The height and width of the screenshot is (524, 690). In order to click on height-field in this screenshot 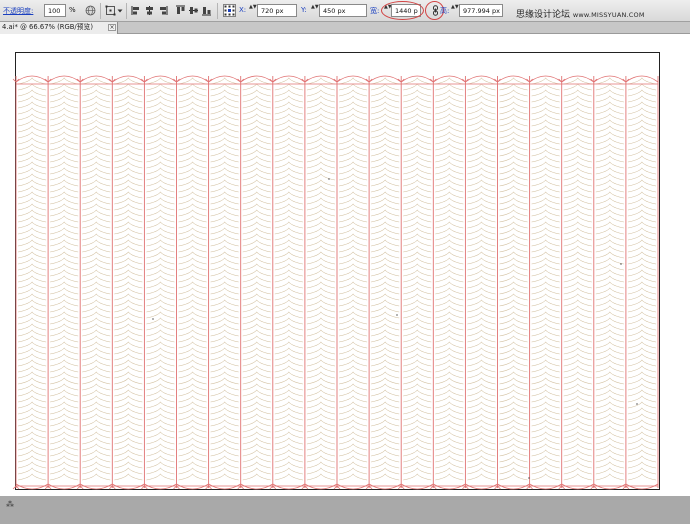, I will do `click(481, 10)`.